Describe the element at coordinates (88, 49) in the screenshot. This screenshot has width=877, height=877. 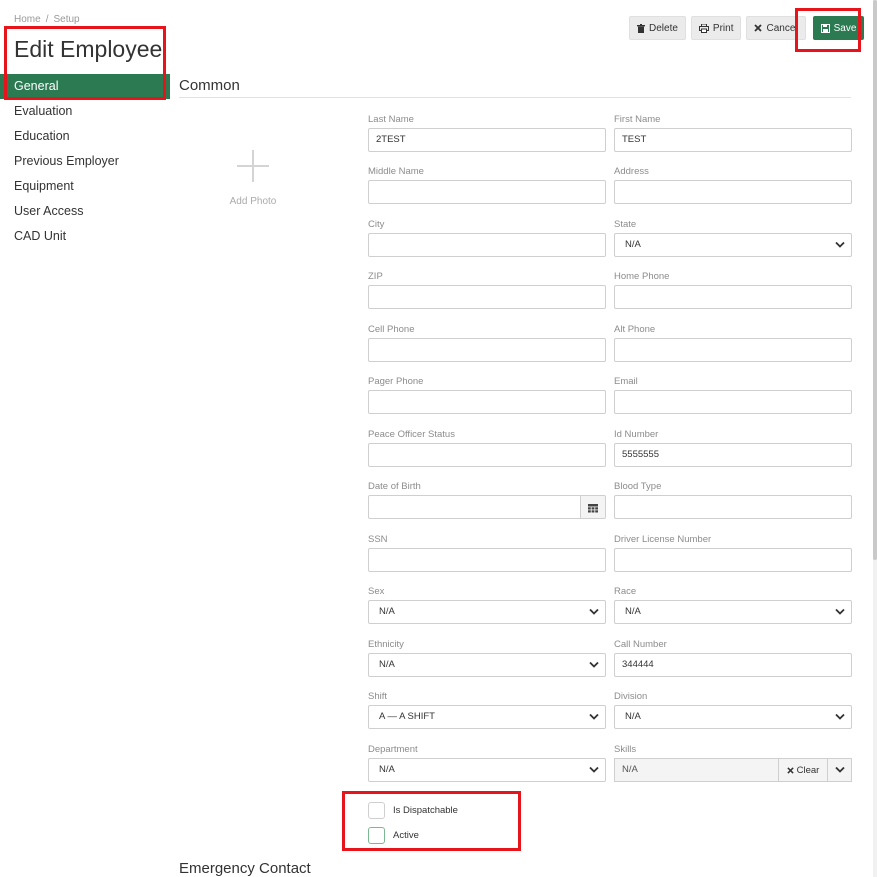
I see `page-title: Edit Employee` at that location.